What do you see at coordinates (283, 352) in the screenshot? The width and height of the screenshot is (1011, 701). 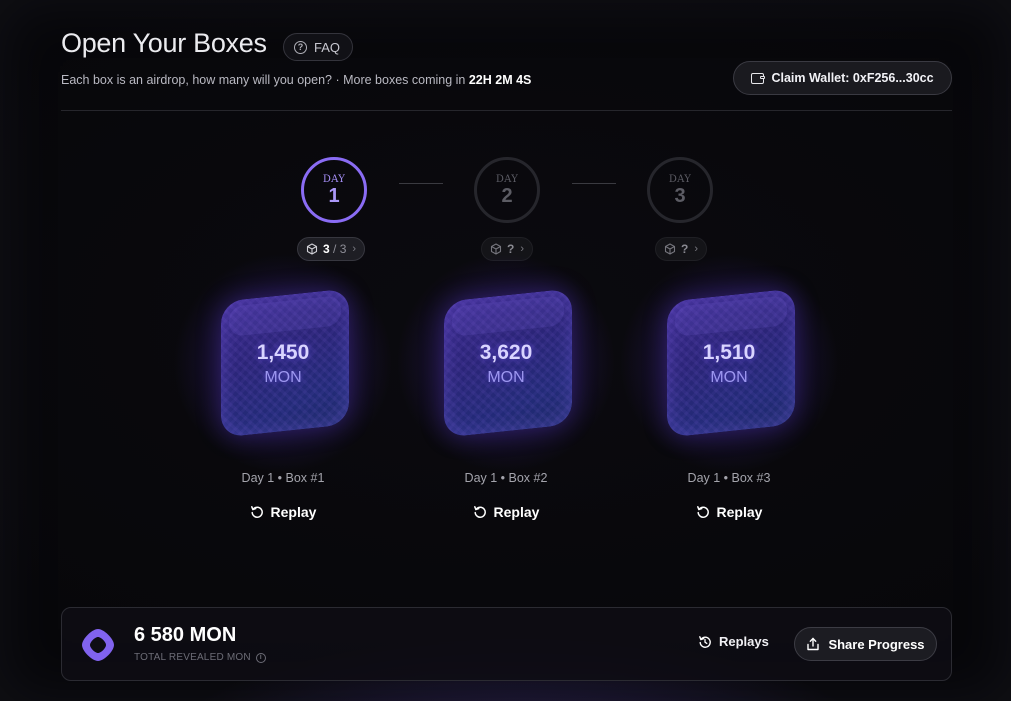 I see `box-value: 1,450` at bounding box center [283, 352].